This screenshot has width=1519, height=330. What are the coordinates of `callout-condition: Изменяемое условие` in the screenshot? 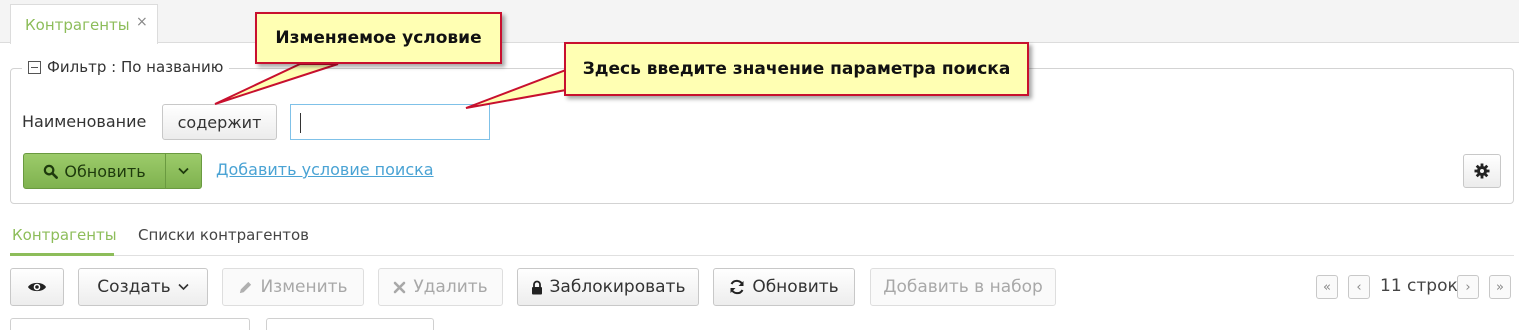 It's located at (378, 38).